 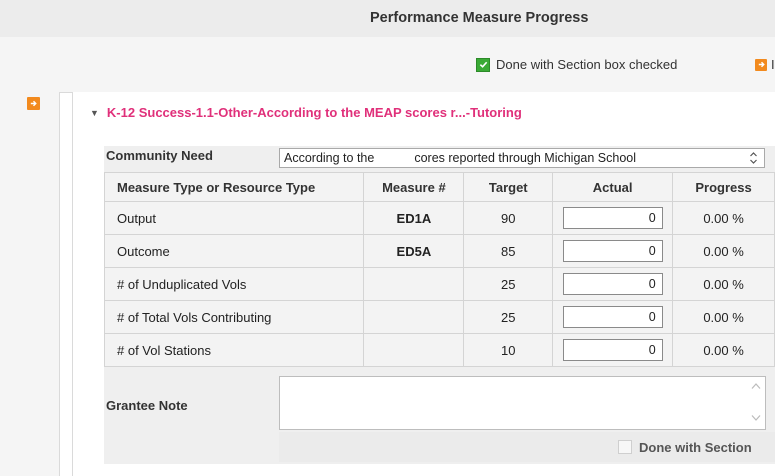 What do you see at coordinates (33, 103) in the screenshot?
I see `expand-arrow-icon` at bounding box center [33, 103].